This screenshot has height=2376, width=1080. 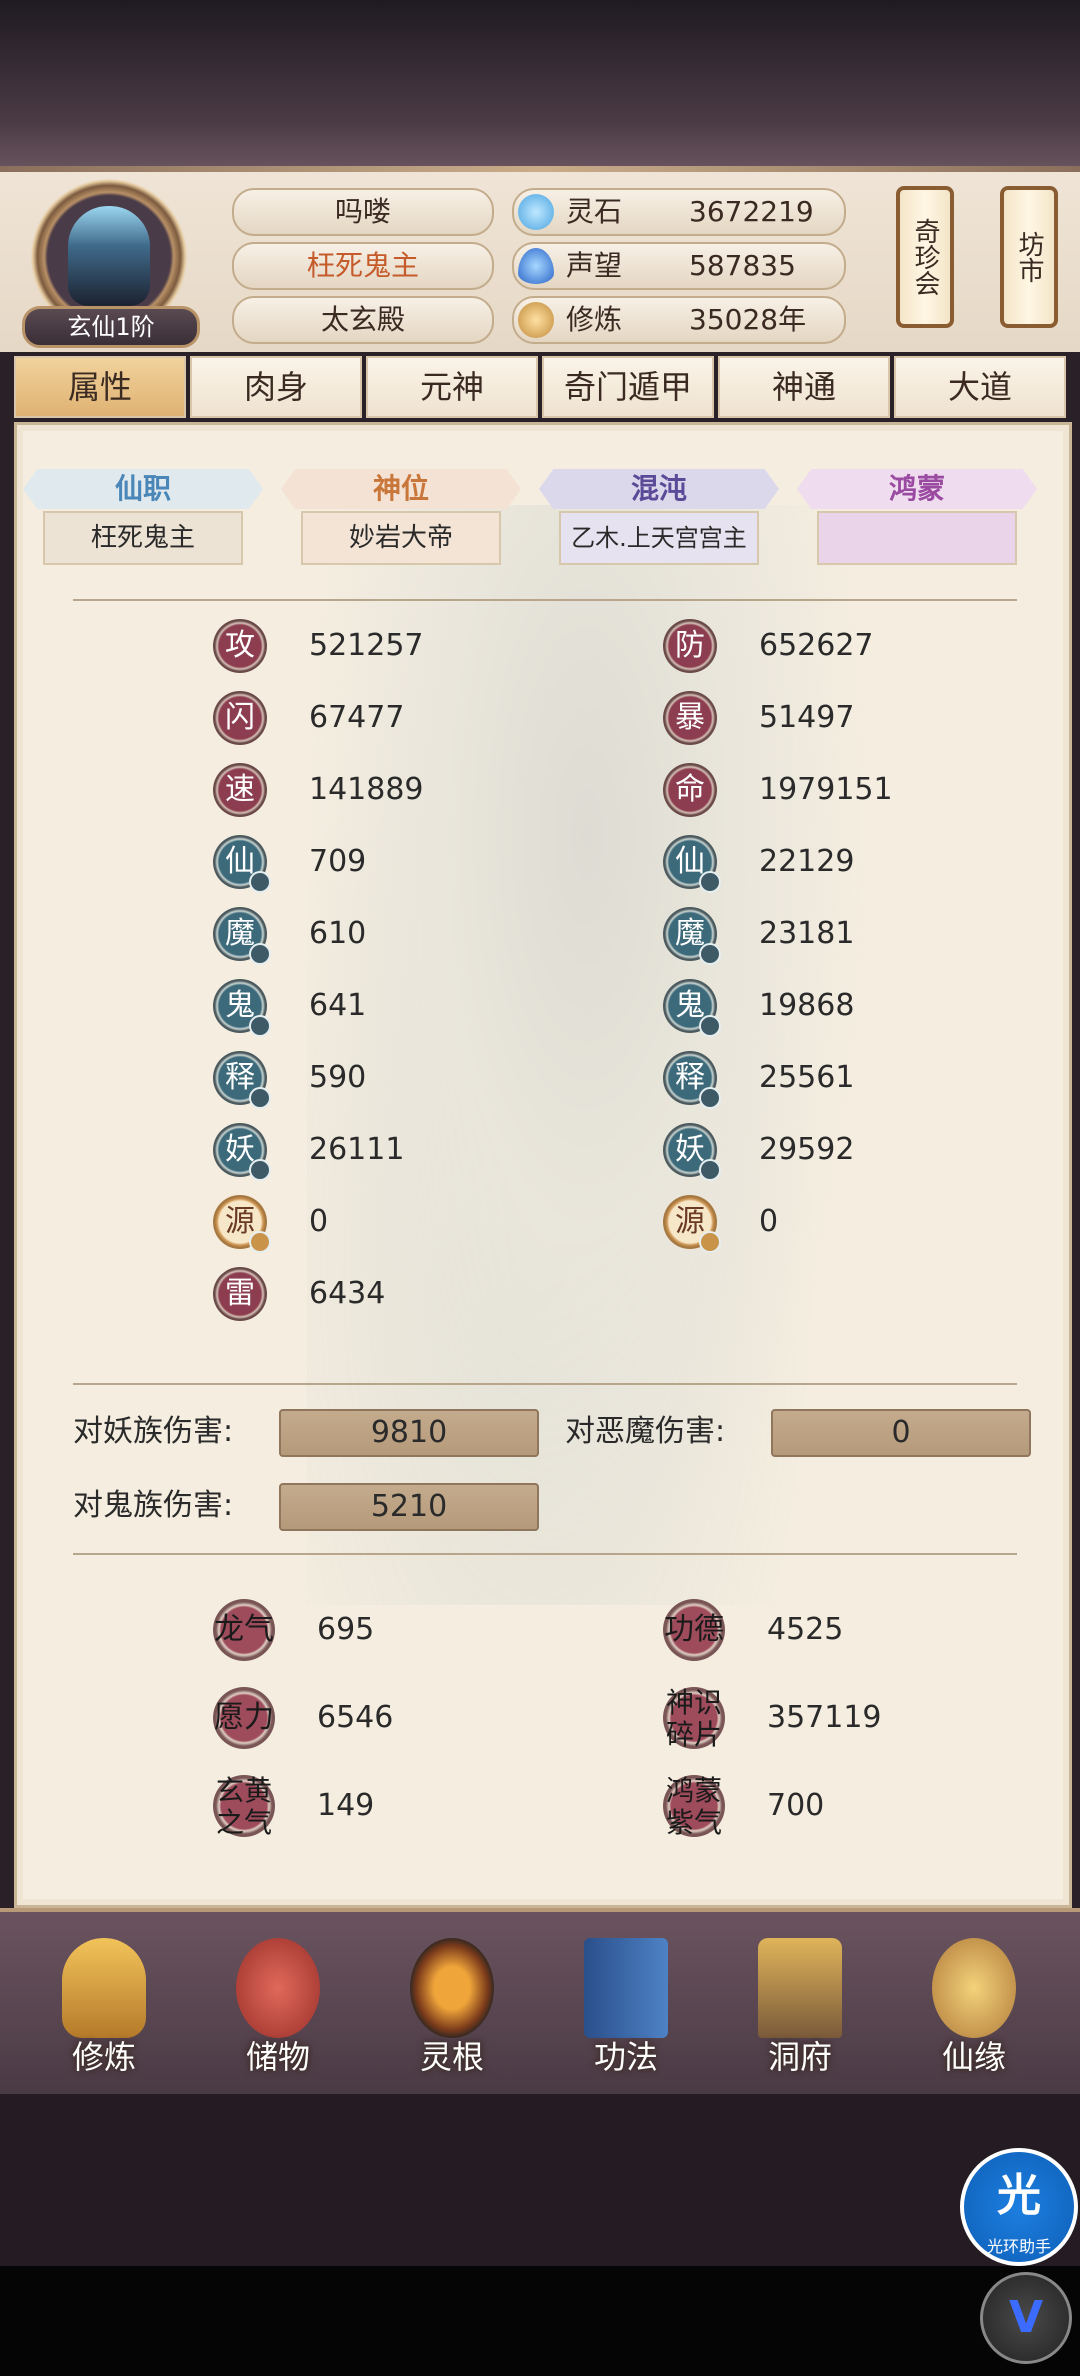 I want to click on honor-title: 仙职, so click(x=143, y=489).